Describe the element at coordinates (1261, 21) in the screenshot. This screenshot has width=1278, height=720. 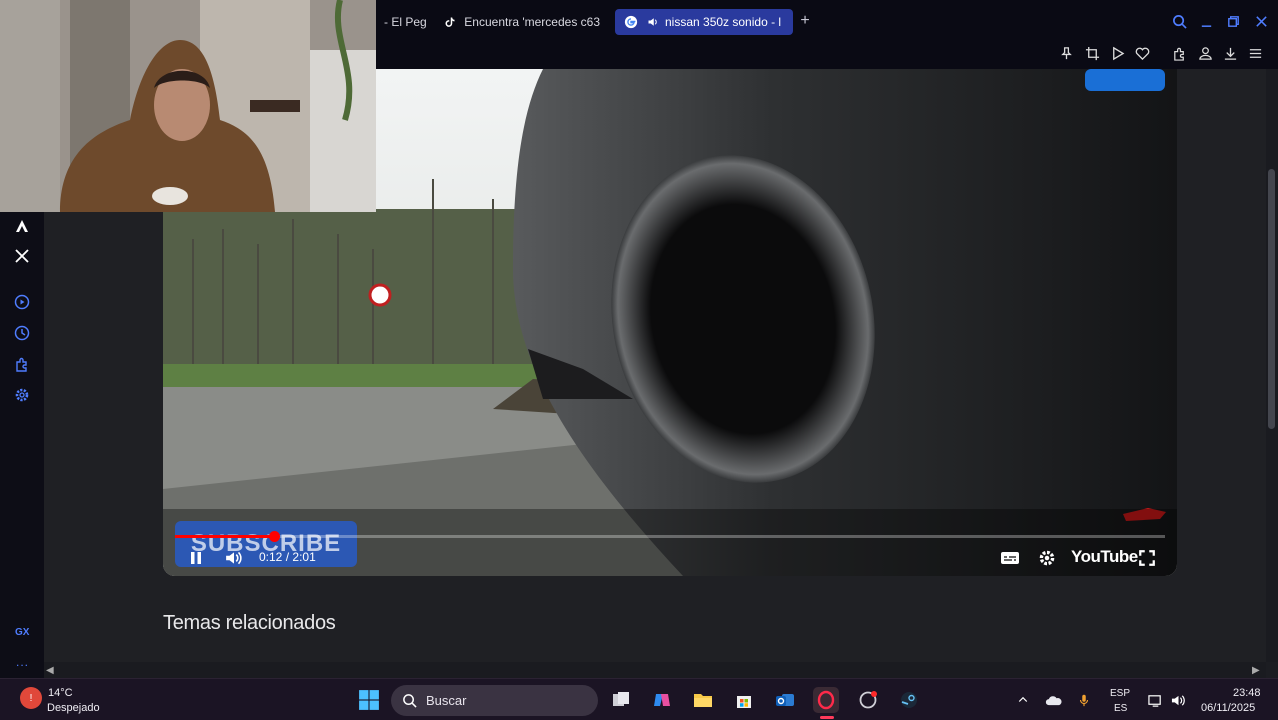
I see `close-icon` at that location.